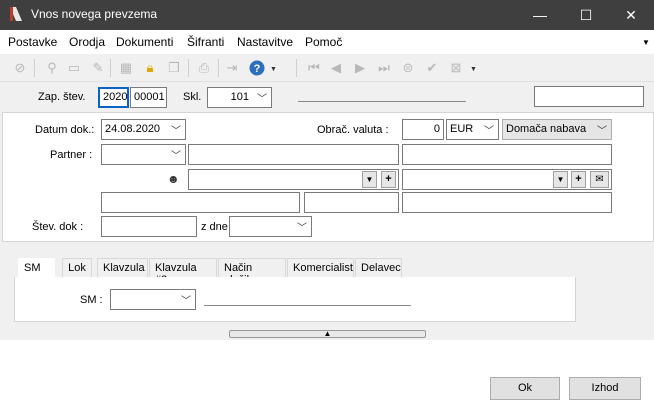 The height and width of the screenshot is (406, 654). Describe the element at coordinates (32, 42) in the screenshot. I see `menu-postavke: Postavke` at that location.